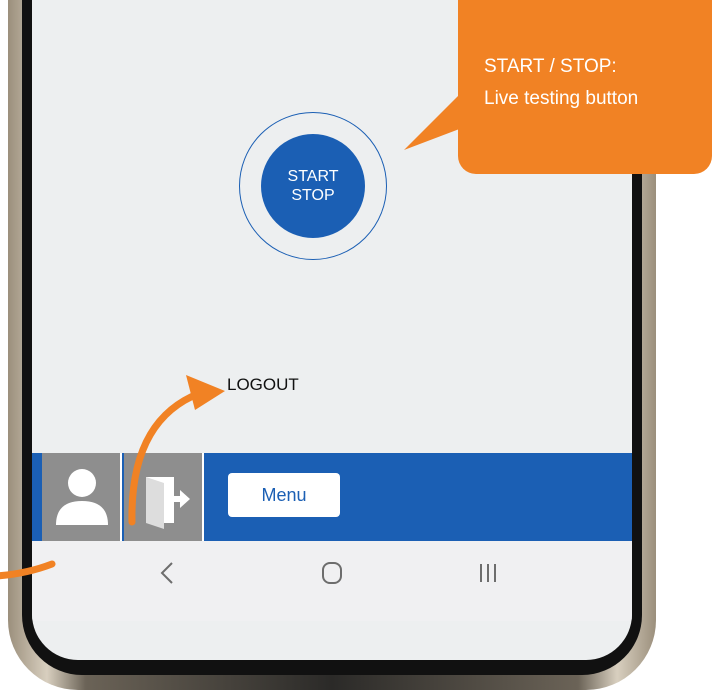 The width and height of the screenshot is (714, 699). What do you see at coordinates (112, 477) in the screenshot?
I see `annotation-arrows` at bounding box center [112, 477].